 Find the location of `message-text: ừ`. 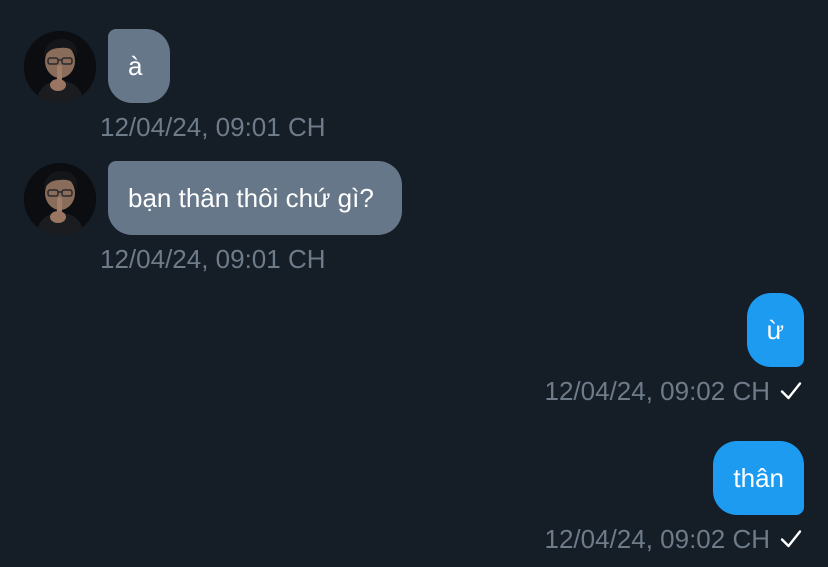

message-text: ừ is located at coordinates (775, 330).